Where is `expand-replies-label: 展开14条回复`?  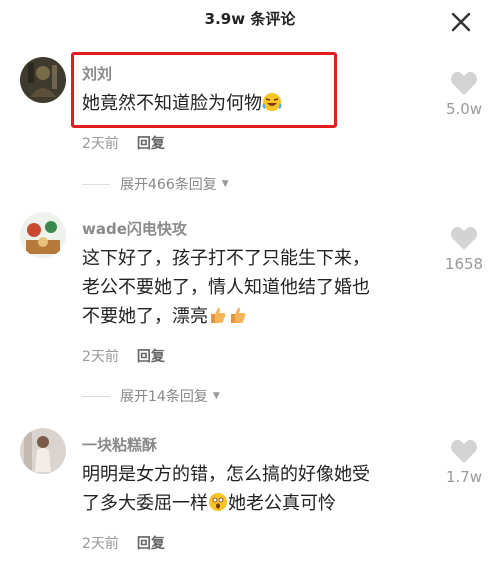 expand-replies-label: 展开14条回复 is located at coordinates (164, 397).